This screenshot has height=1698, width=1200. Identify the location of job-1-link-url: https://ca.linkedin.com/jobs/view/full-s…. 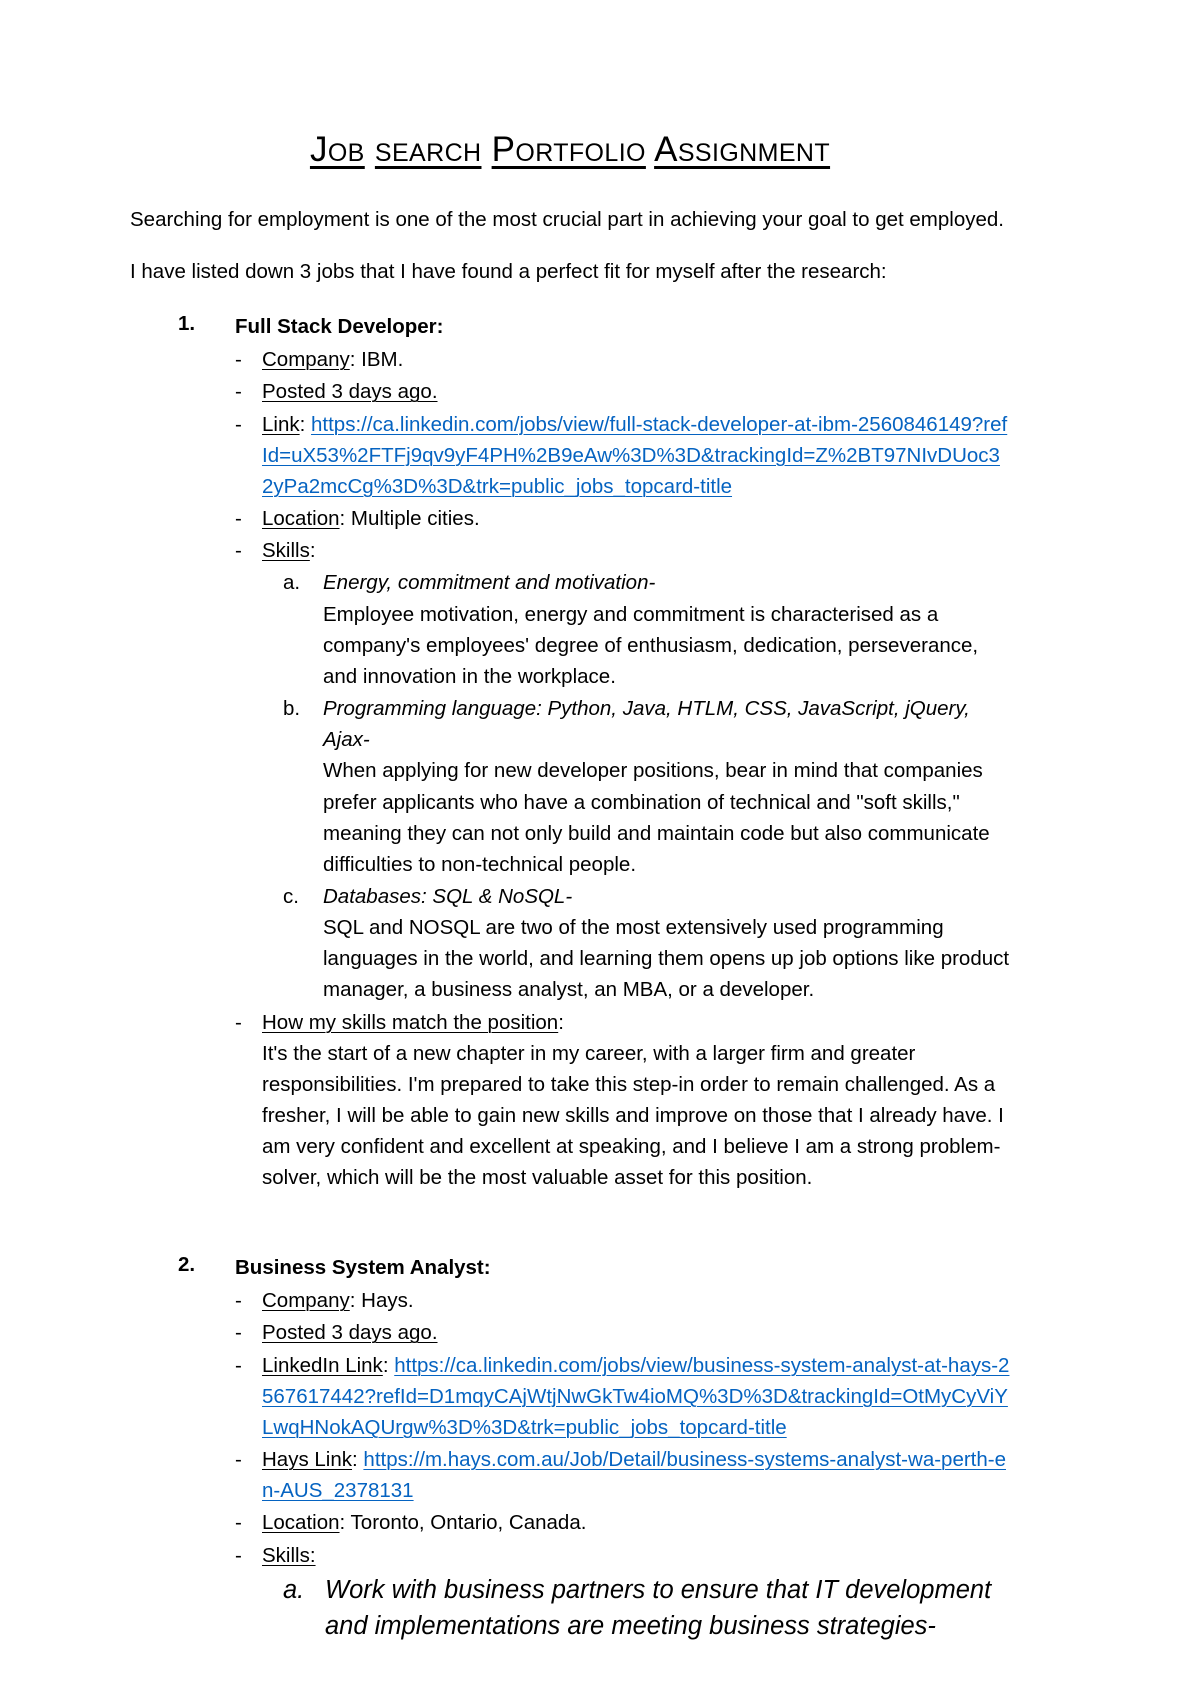
(634, 455).